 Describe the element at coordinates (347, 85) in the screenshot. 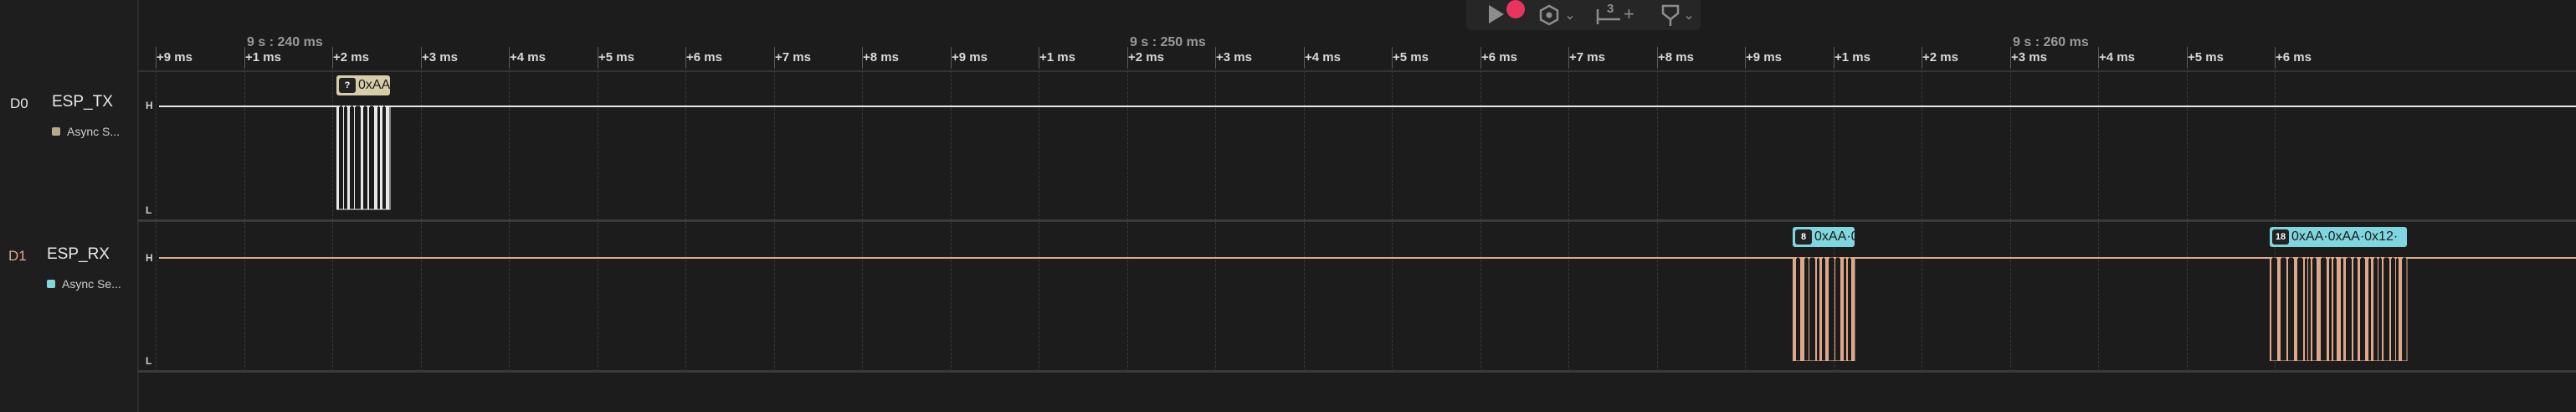

I see `frame-badge: ?` at that location.